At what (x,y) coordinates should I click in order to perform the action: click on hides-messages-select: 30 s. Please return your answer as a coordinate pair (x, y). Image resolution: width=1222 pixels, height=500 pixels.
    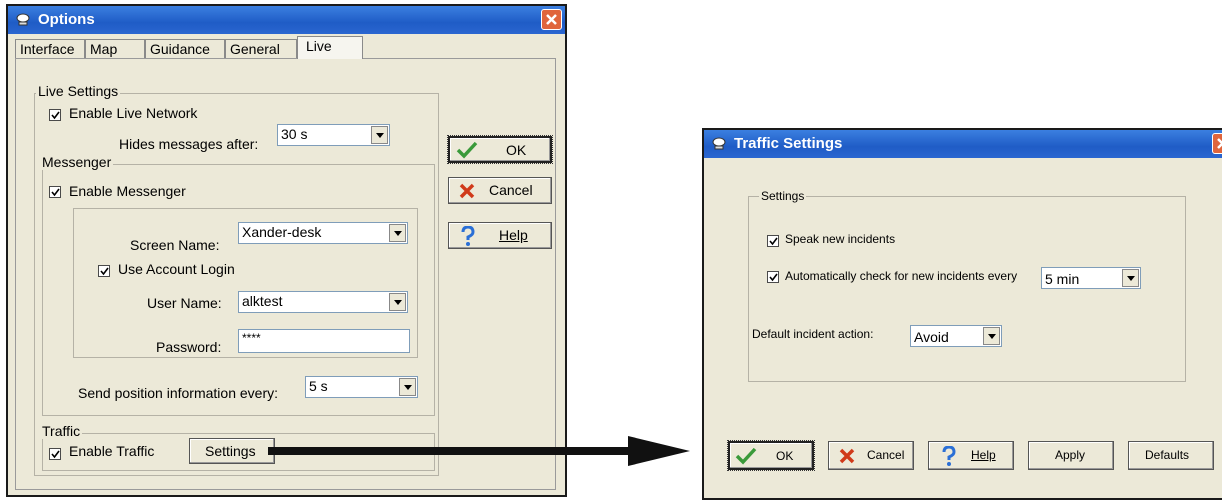
    Looking at the image, I should click on (333, 135).